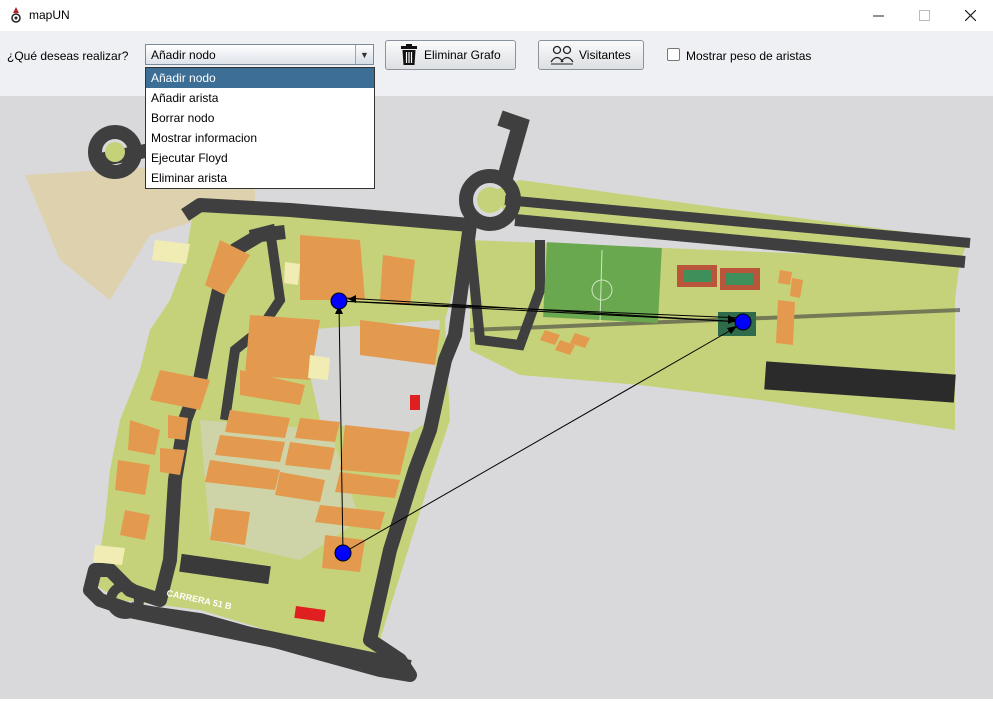 Image resolution: width=993 pixels, height=702 pixels. I want to click on close-button, so click(970, 15).